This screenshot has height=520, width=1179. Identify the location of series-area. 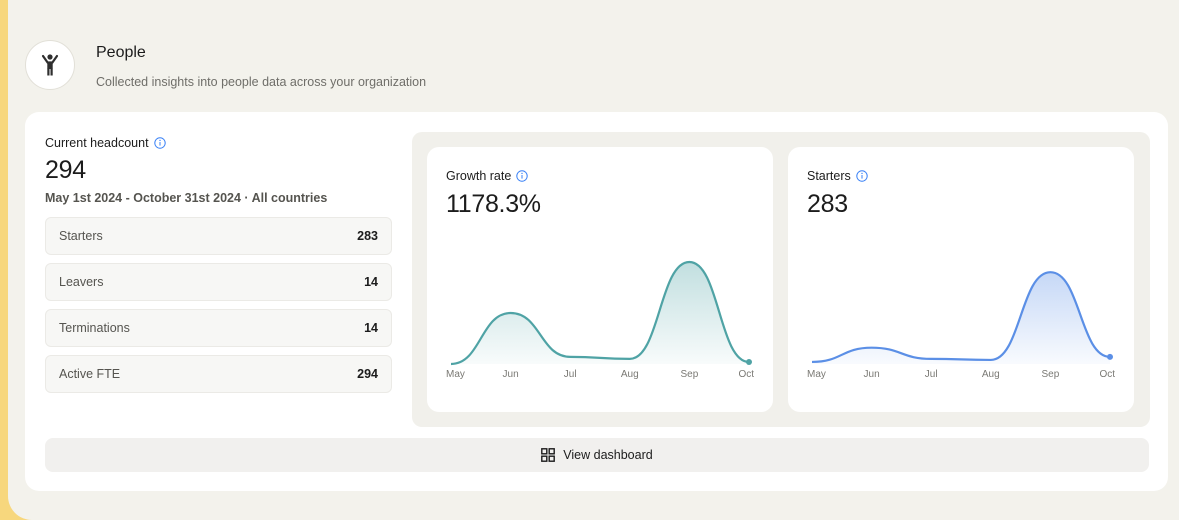
(600, 313).